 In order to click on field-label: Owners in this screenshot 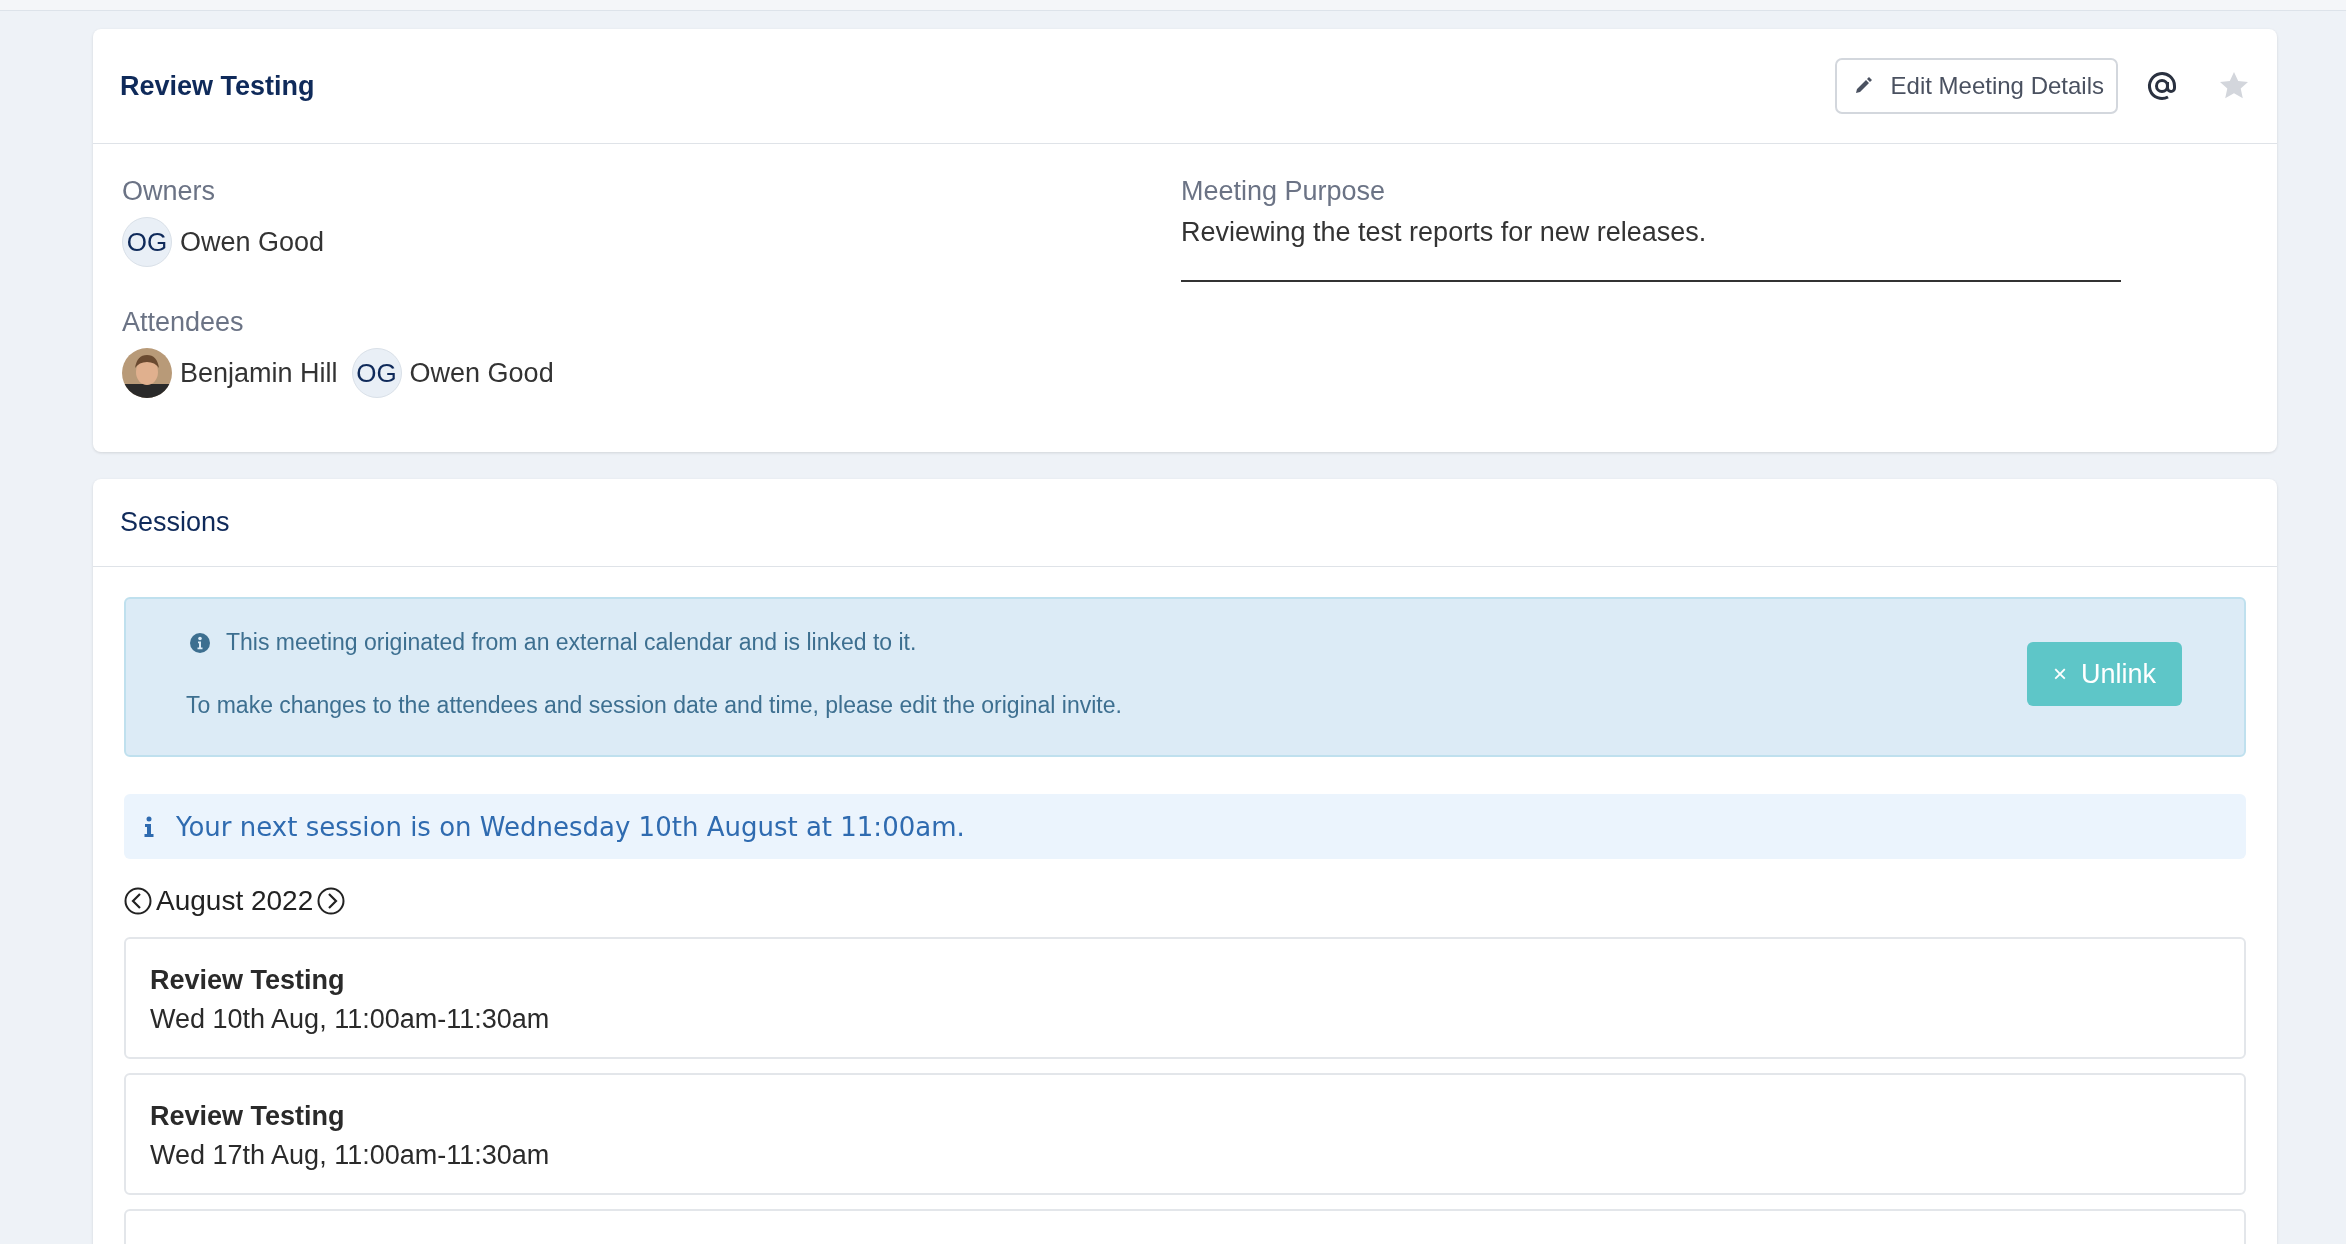, I will do `click(169, 191)`.